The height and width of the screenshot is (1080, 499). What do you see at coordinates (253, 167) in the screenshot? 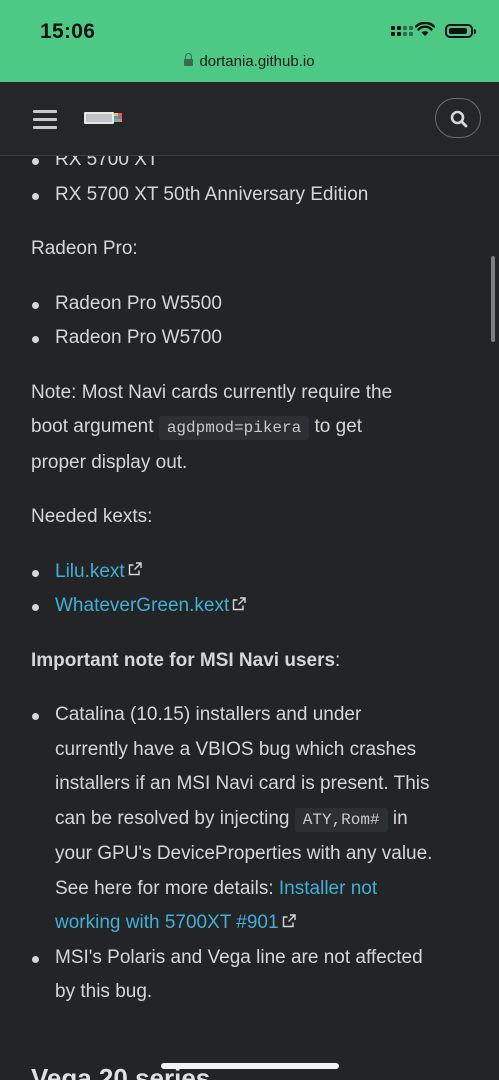
I see `list-item: RX 5700 XT` at bounding box center [253, 167].